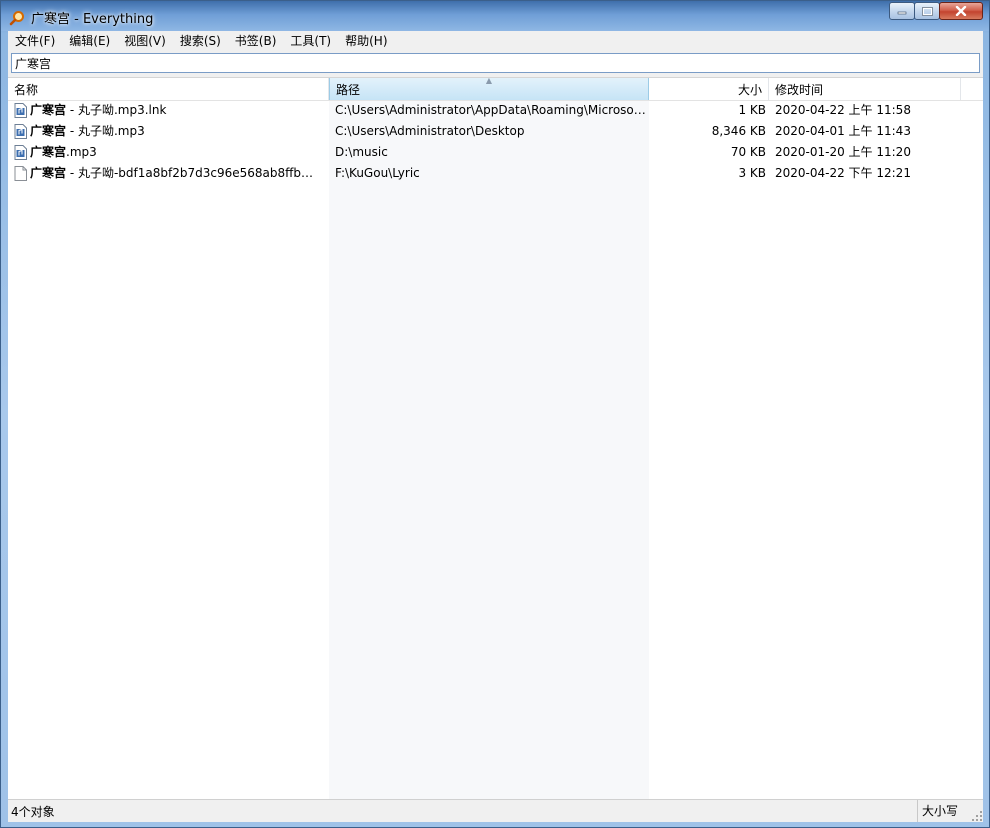 The height and width of the screenshot is (828, 990). I want to click on menu-view: 视图(V), so click(145, 41).